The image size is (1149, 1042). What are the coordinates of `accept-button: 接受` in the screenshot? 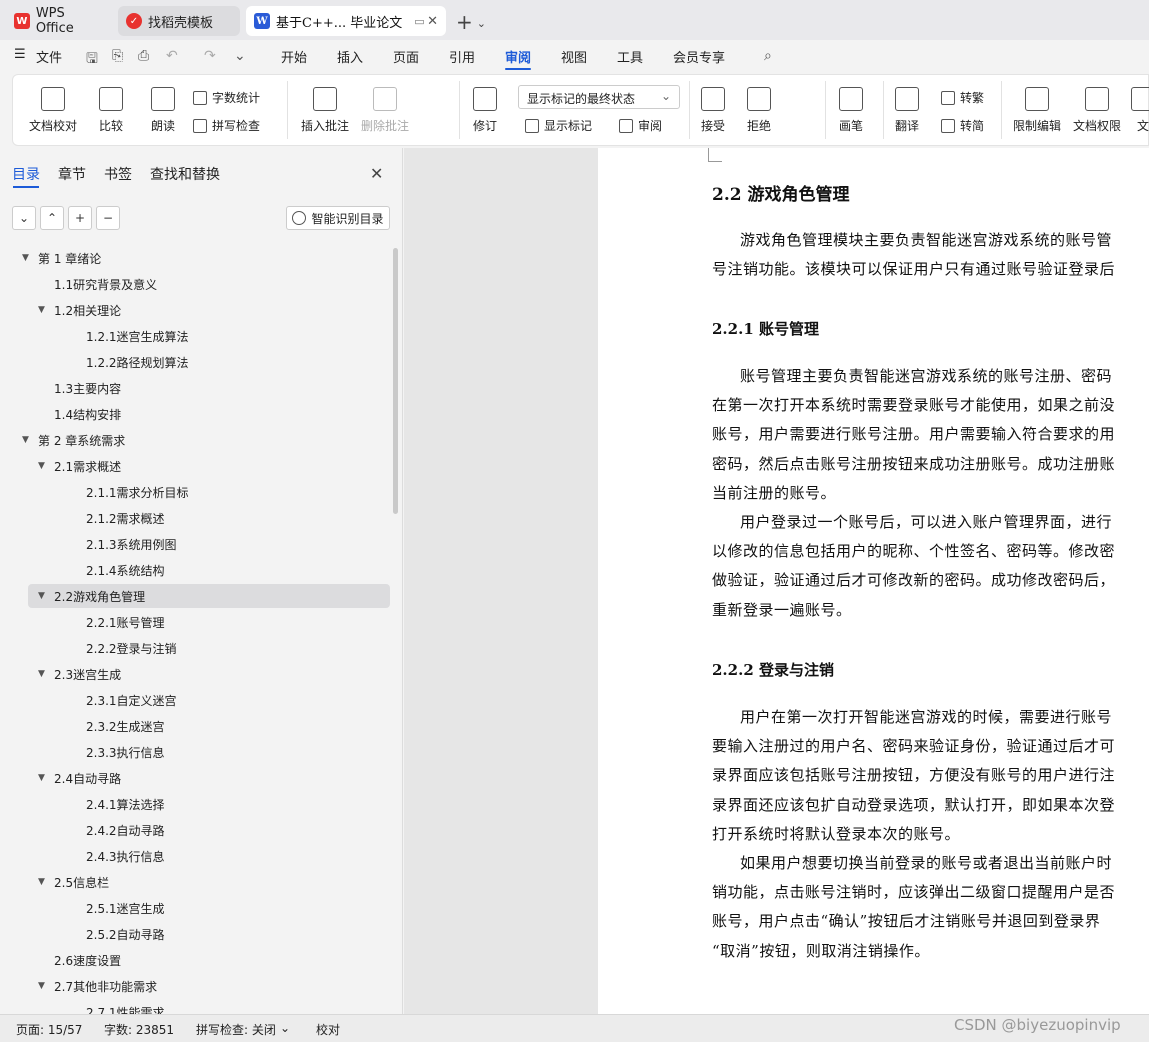 It's located at (713, 110).